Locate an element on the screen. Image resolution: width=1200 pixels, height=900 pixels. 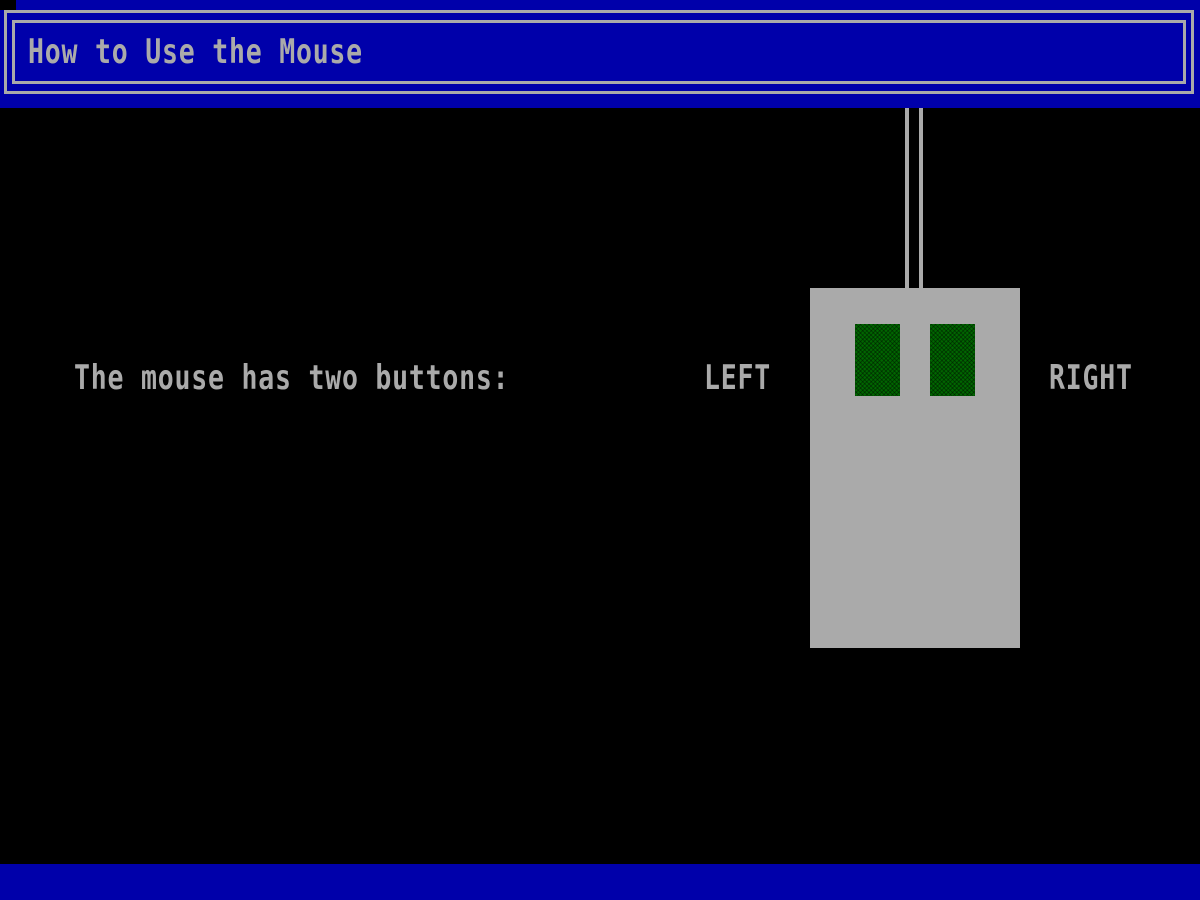
mouse-right-button is located at coordinates (952, 360).